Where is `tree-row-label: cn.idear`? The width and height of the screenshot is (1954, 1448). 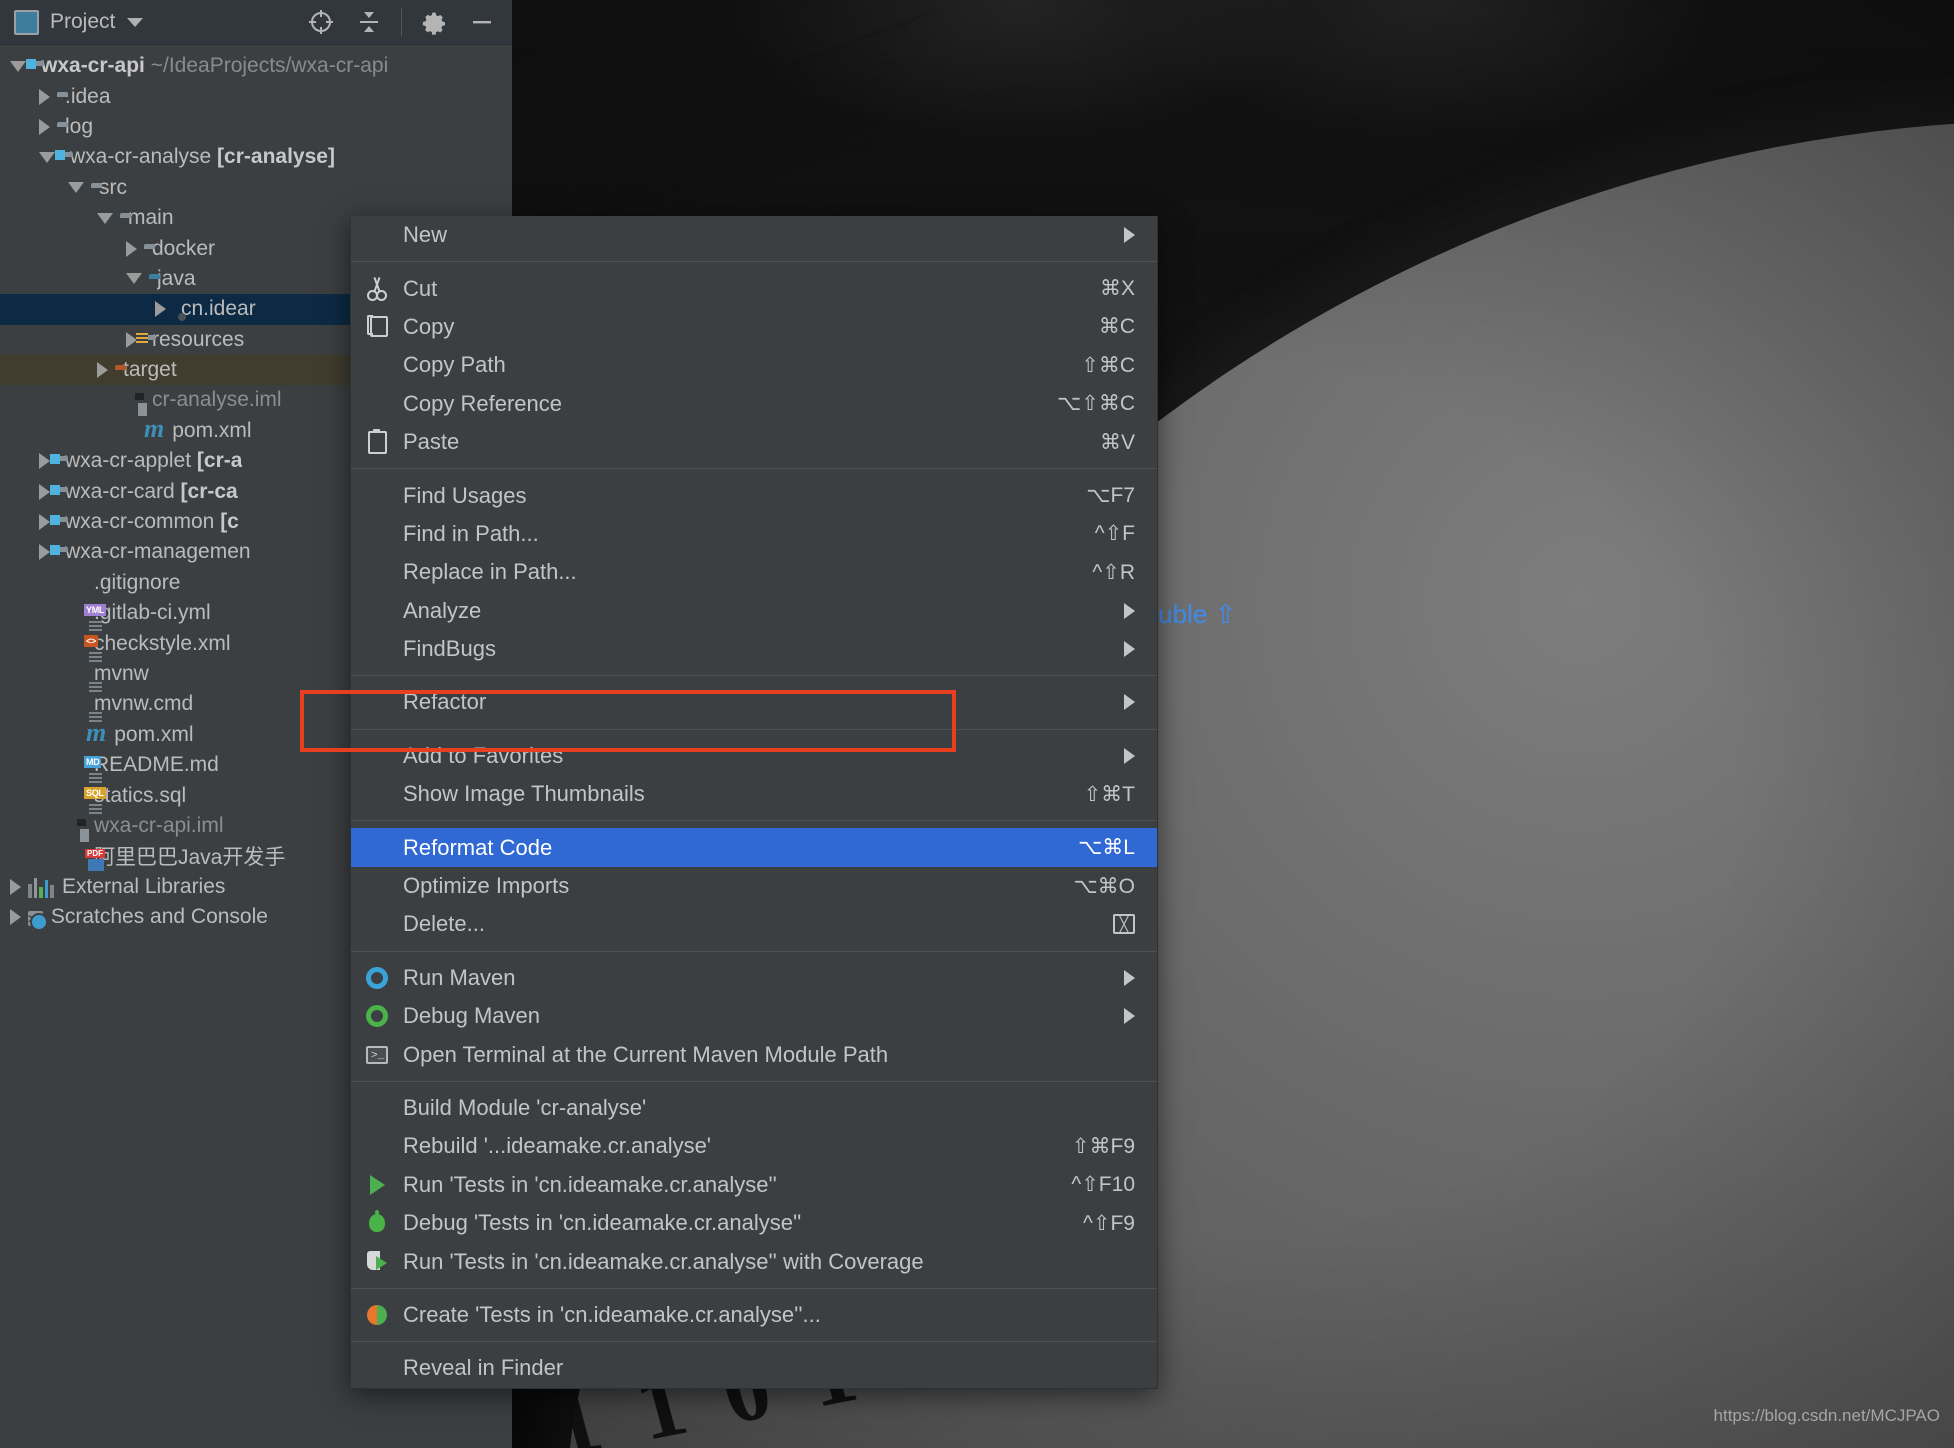 tree-row-label: cn.idear is located at coordinates (218, 309).